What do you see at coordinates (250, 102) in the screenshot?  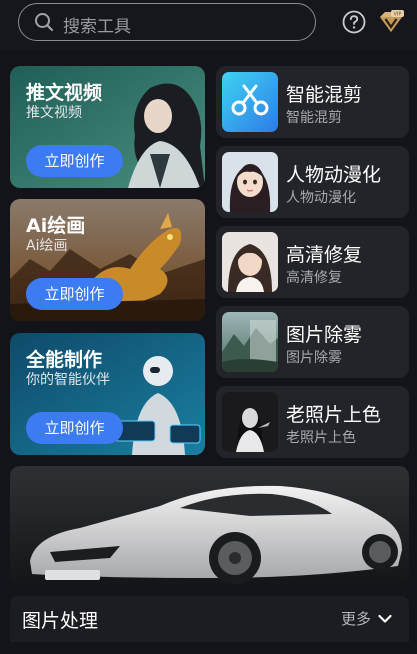 I see `scissors-icon` at bounding box center [250, 102].